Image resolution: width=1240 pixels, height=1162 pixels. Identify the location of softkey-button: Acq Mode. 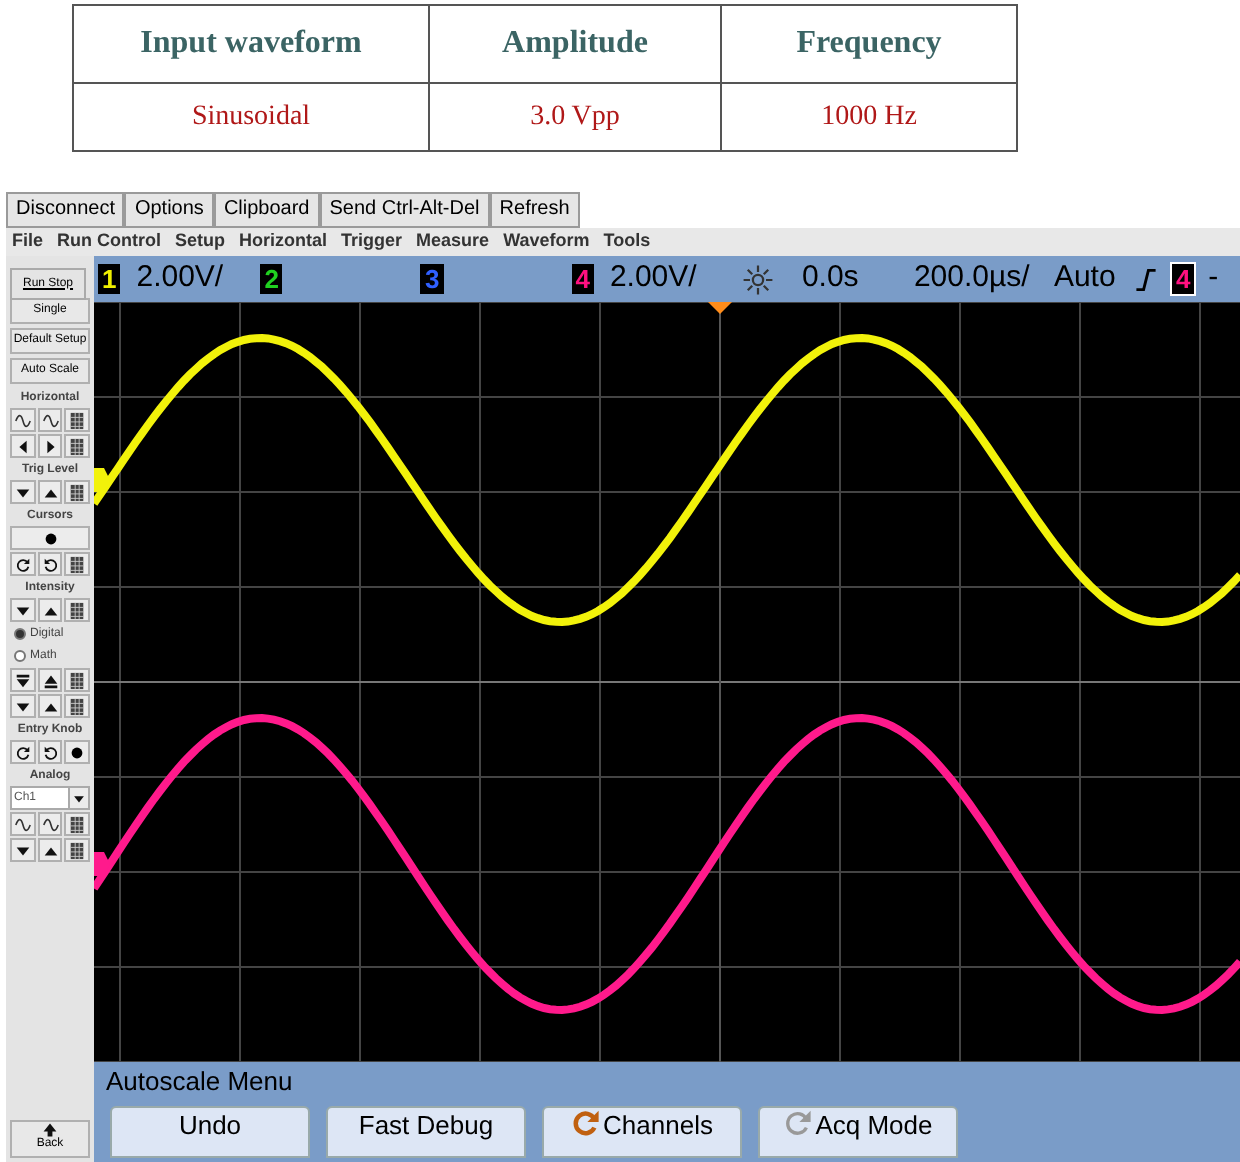
(858, 1132).